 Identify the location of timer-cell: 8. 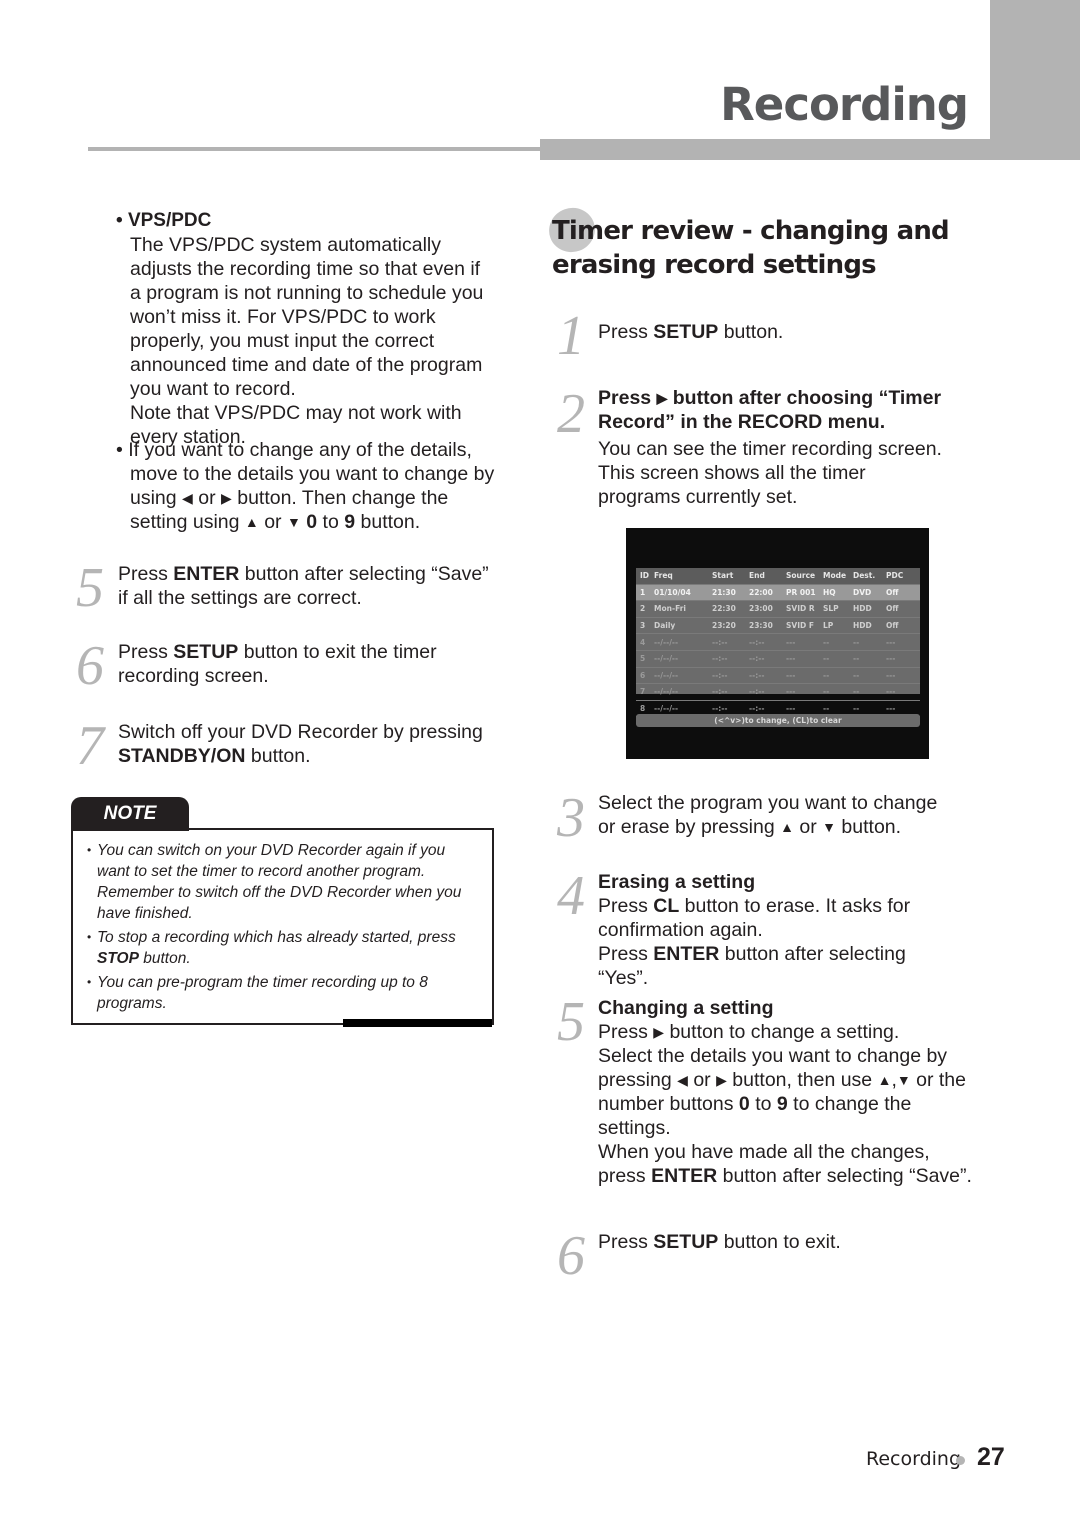
(643, 709).